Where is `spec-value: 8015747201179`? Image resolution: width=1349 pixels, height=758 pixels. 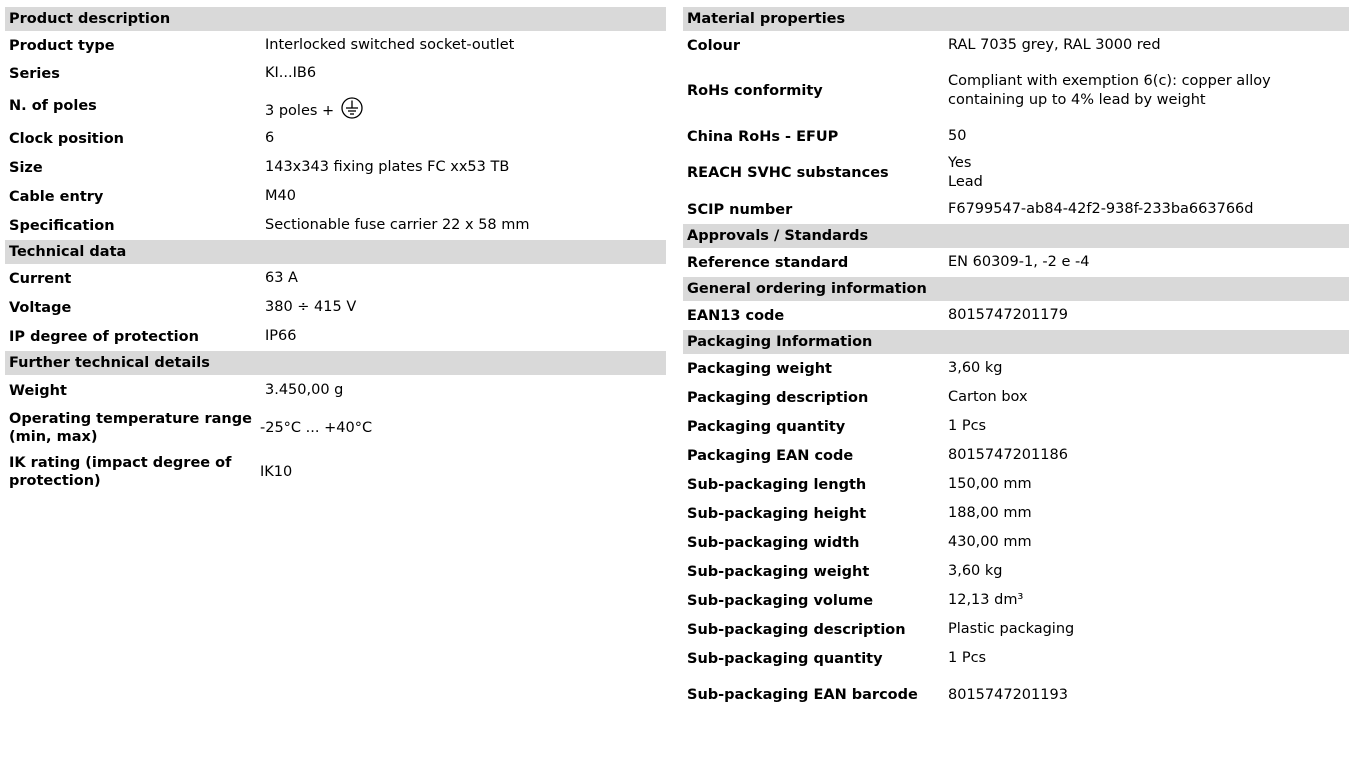 spec-value: 8015747201179 is located at coordinates (1008, 315).